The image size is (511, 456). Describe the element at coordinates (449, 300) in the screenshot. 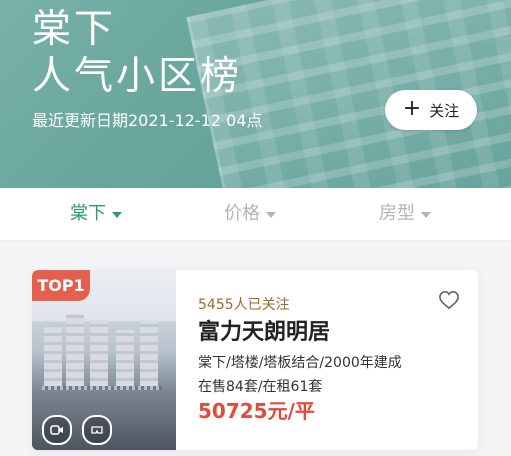

I see `heart-icon` at that location.